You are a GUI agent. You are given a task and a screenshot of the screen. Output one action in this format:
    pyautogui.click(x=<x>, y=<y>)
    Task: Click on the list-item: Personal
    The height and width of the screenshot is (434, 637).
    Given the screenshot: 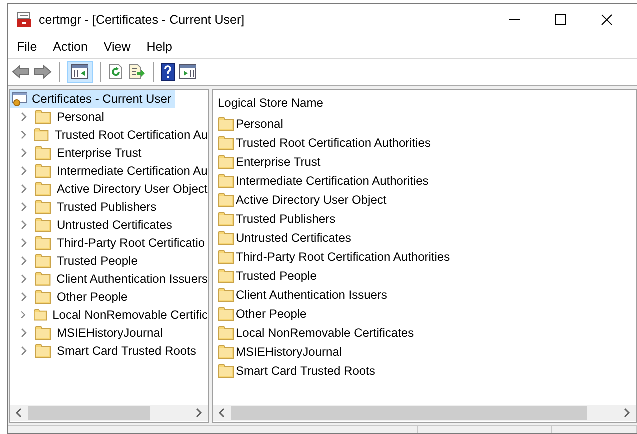 What is the action you would take?
    pyautogui.click(x=424, y=123)
    